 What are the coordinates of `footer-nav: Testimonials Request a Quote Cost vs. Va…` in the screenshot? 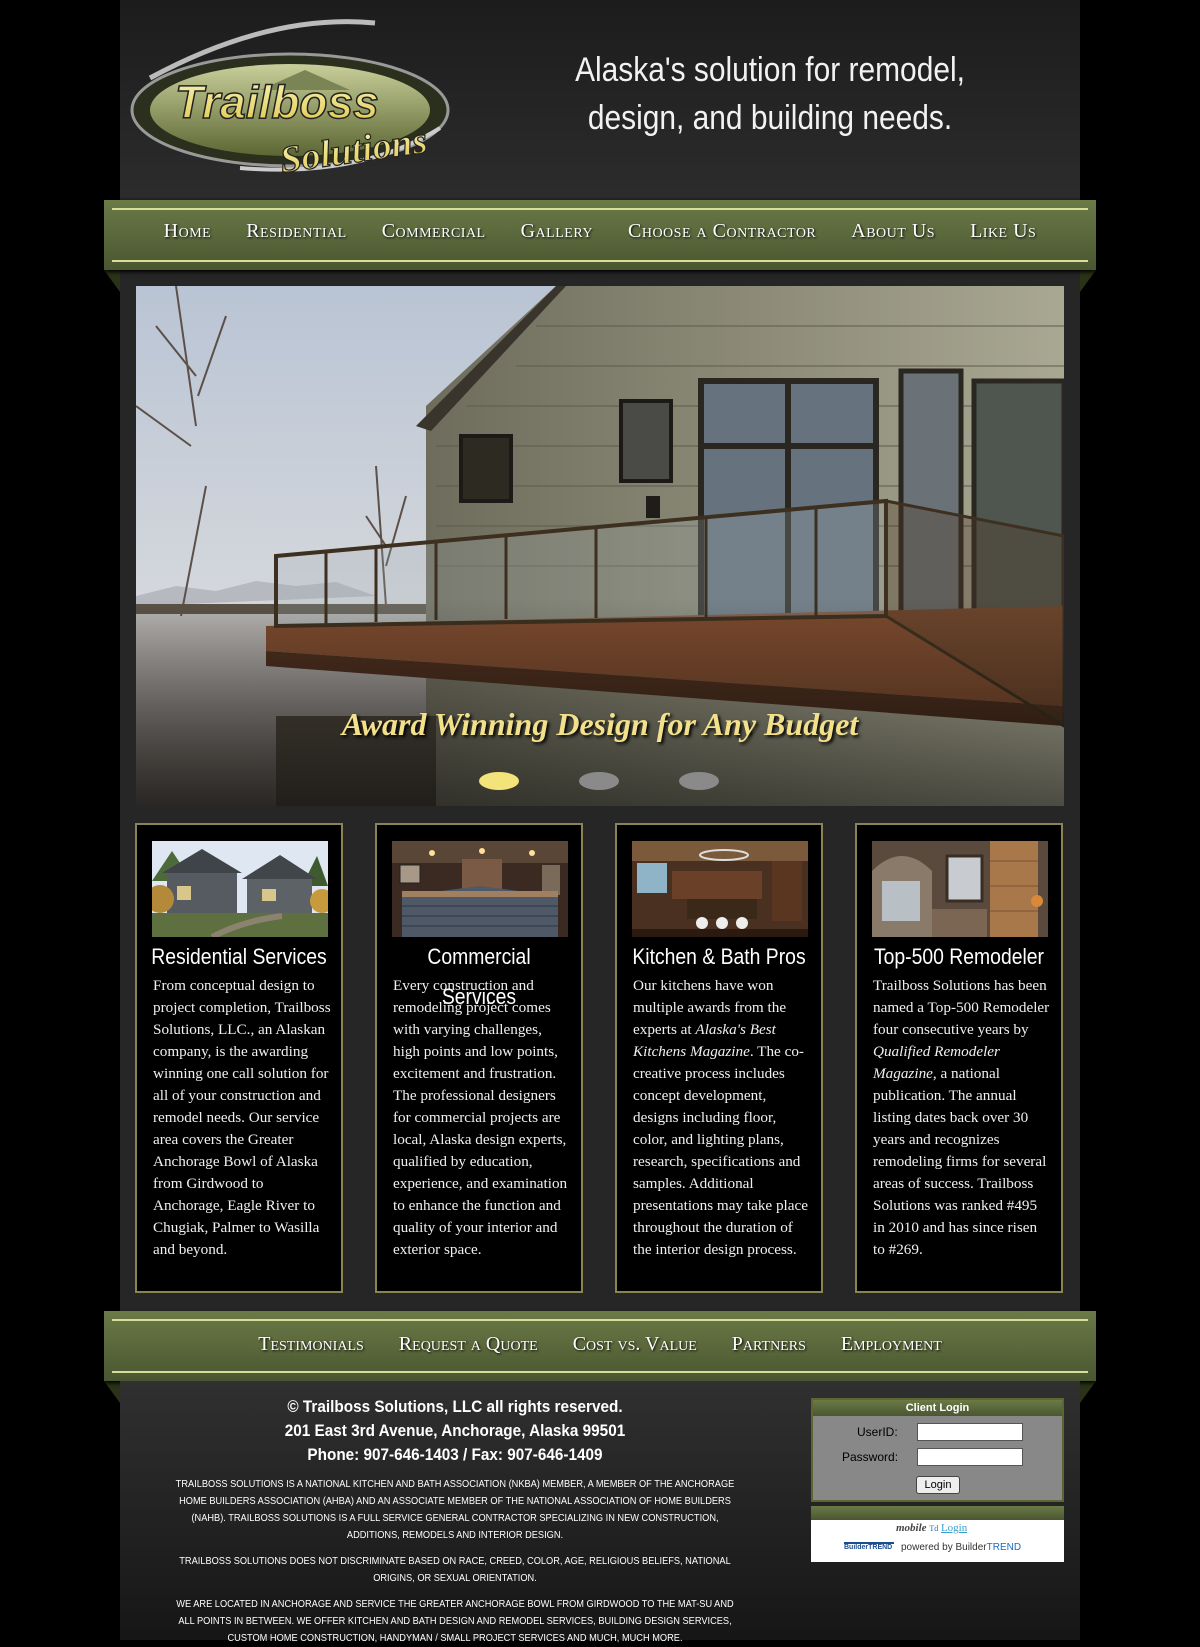 It's located at (600, 1346).